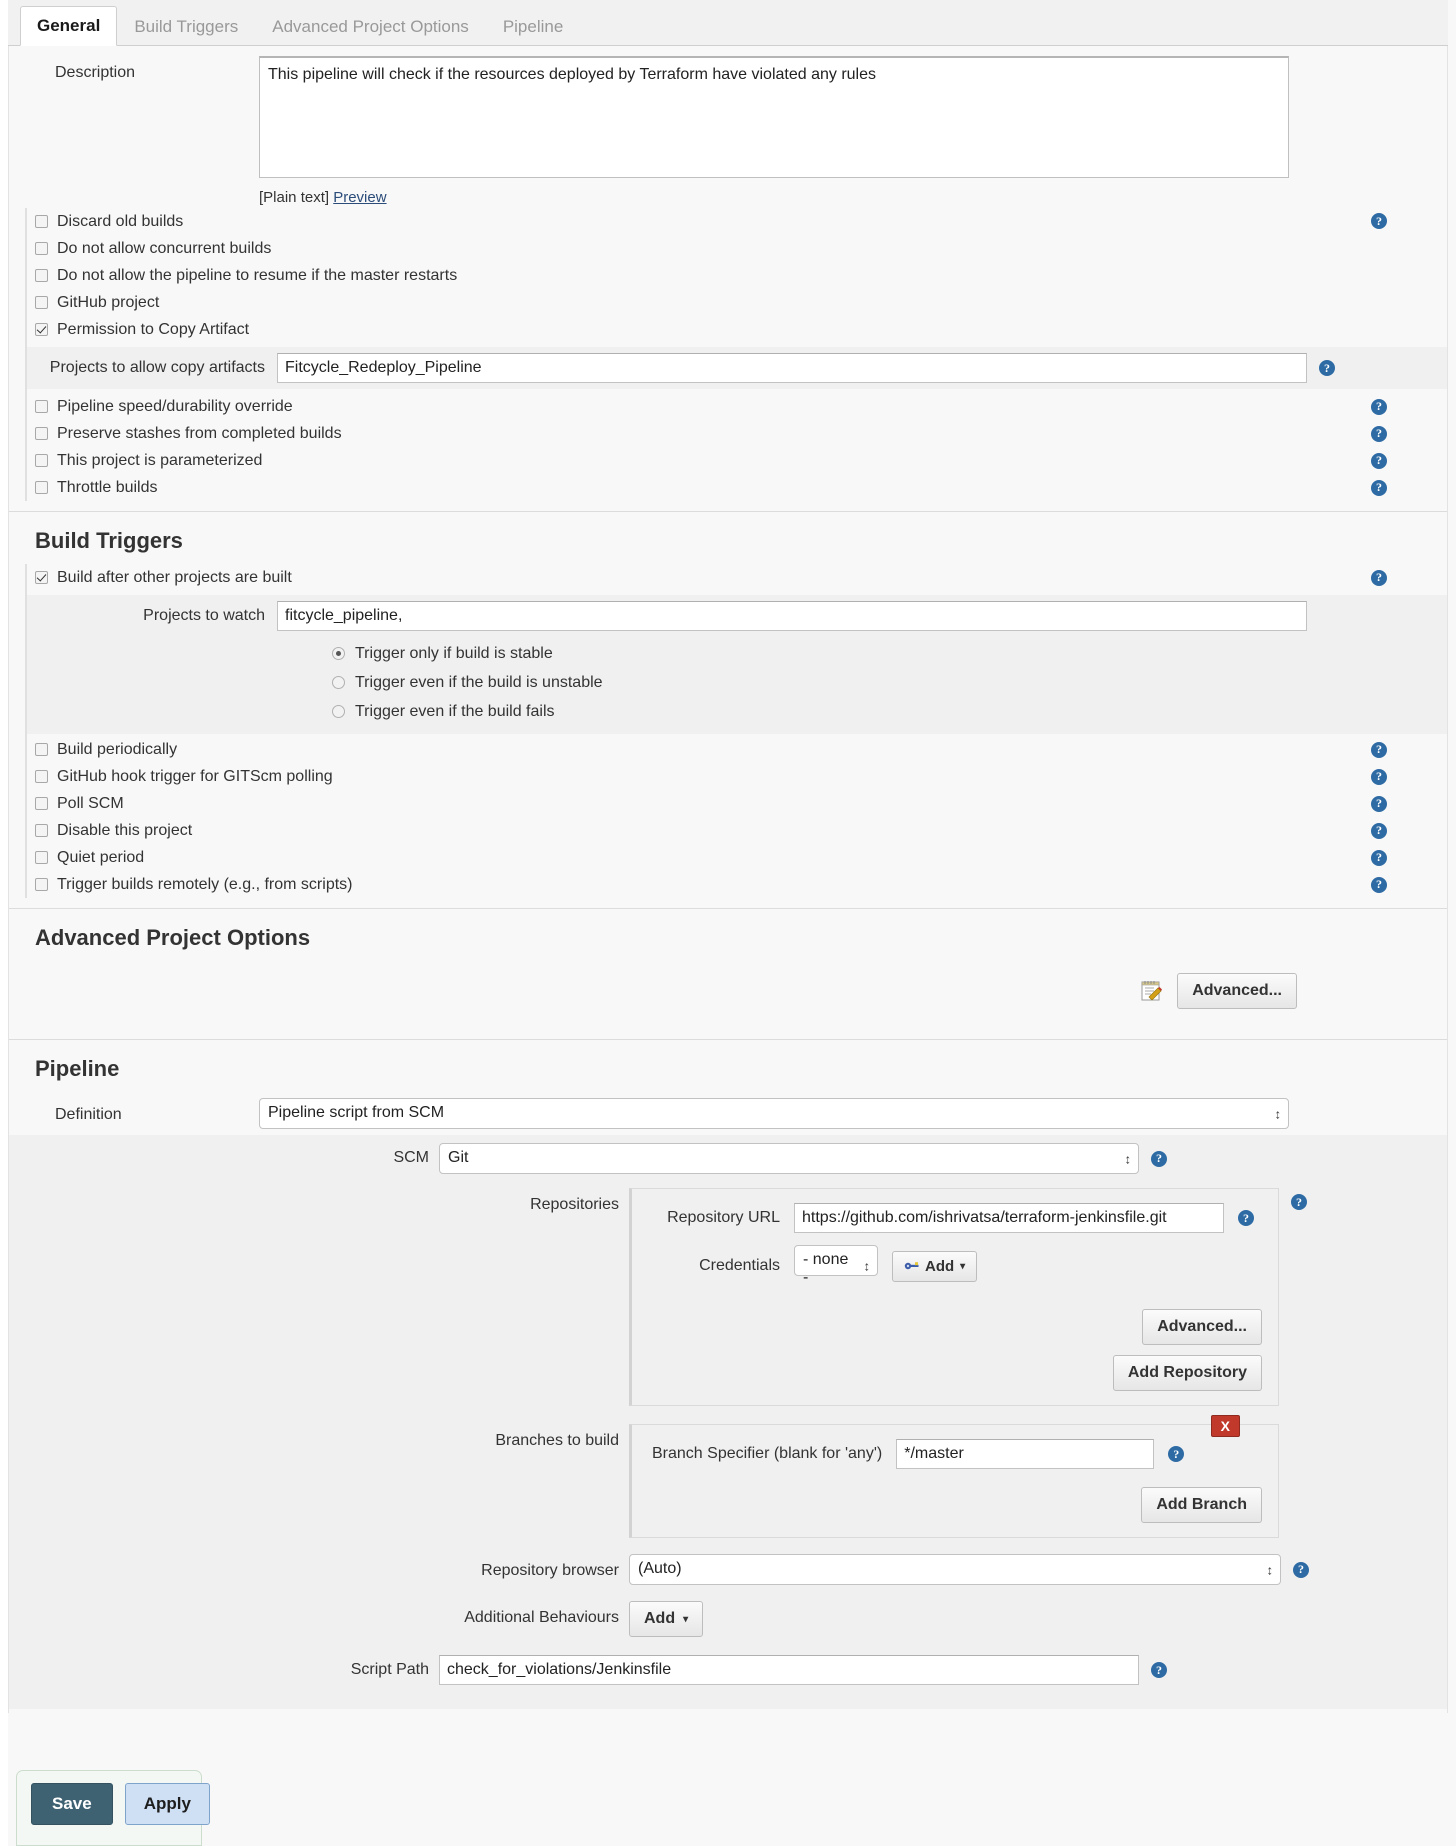  Describe the element at coordinates (737, 803) in the screenshot. I see `option-poll-scm: Poll SCM ?` at that location.